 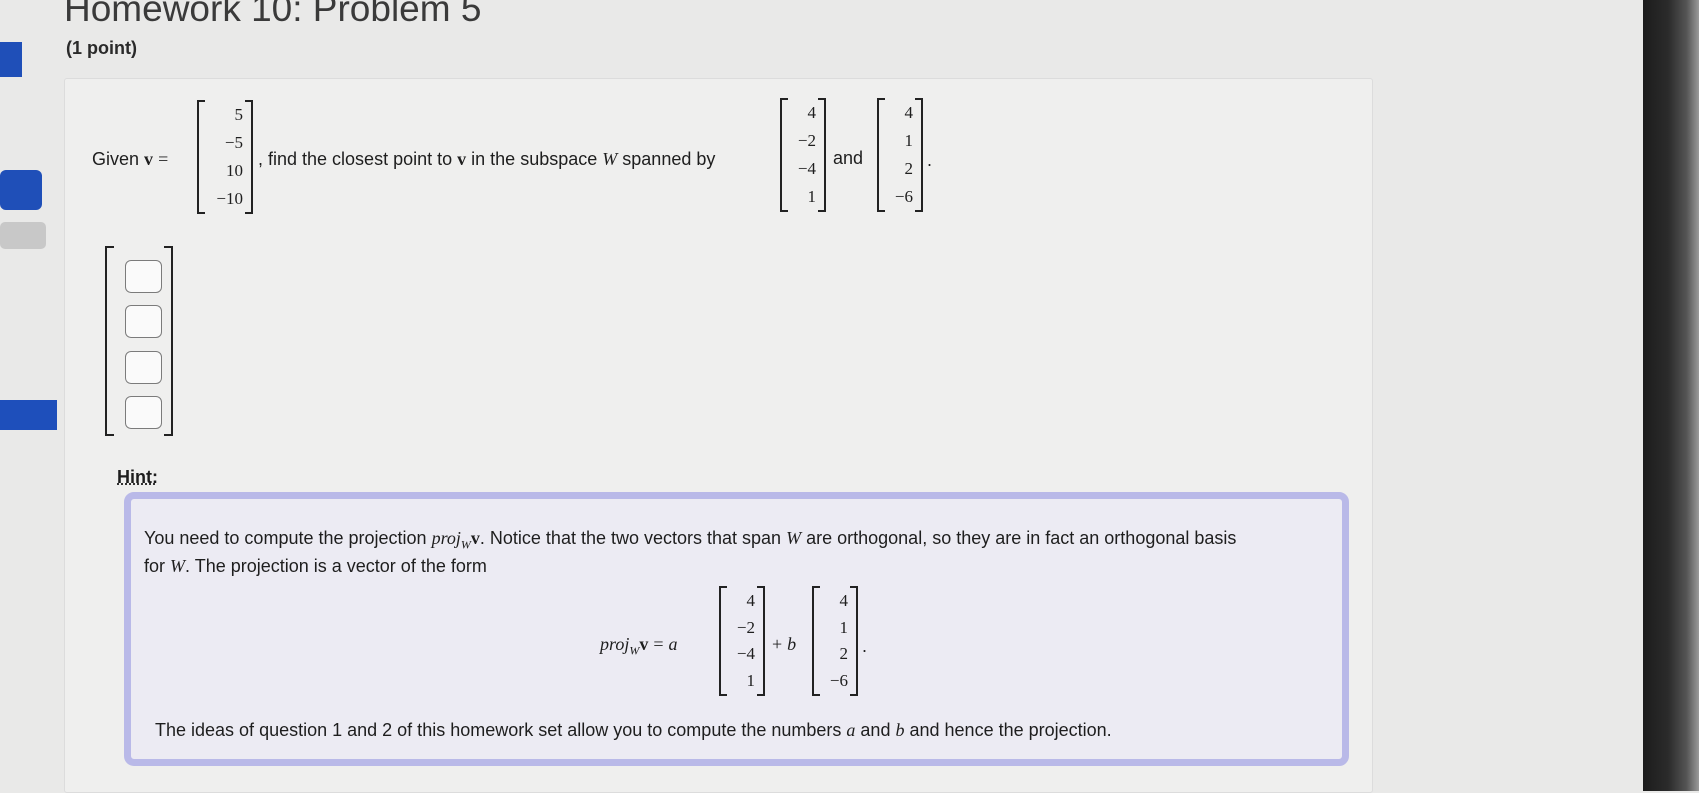 What do you see at coordinates (137, 477) in the screenshot?
I see `hint-toggle: Hint:` at bounding box center [137, 477].